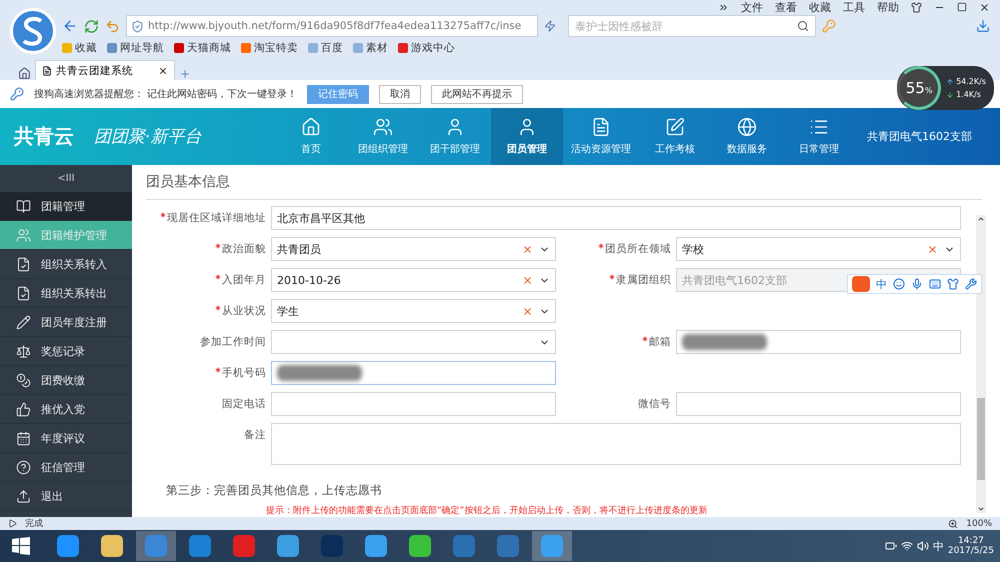  Describe the element at coordinates (269, 48) in the screenshot. I see `bookmark-link: 淘宝特卖` at that location.